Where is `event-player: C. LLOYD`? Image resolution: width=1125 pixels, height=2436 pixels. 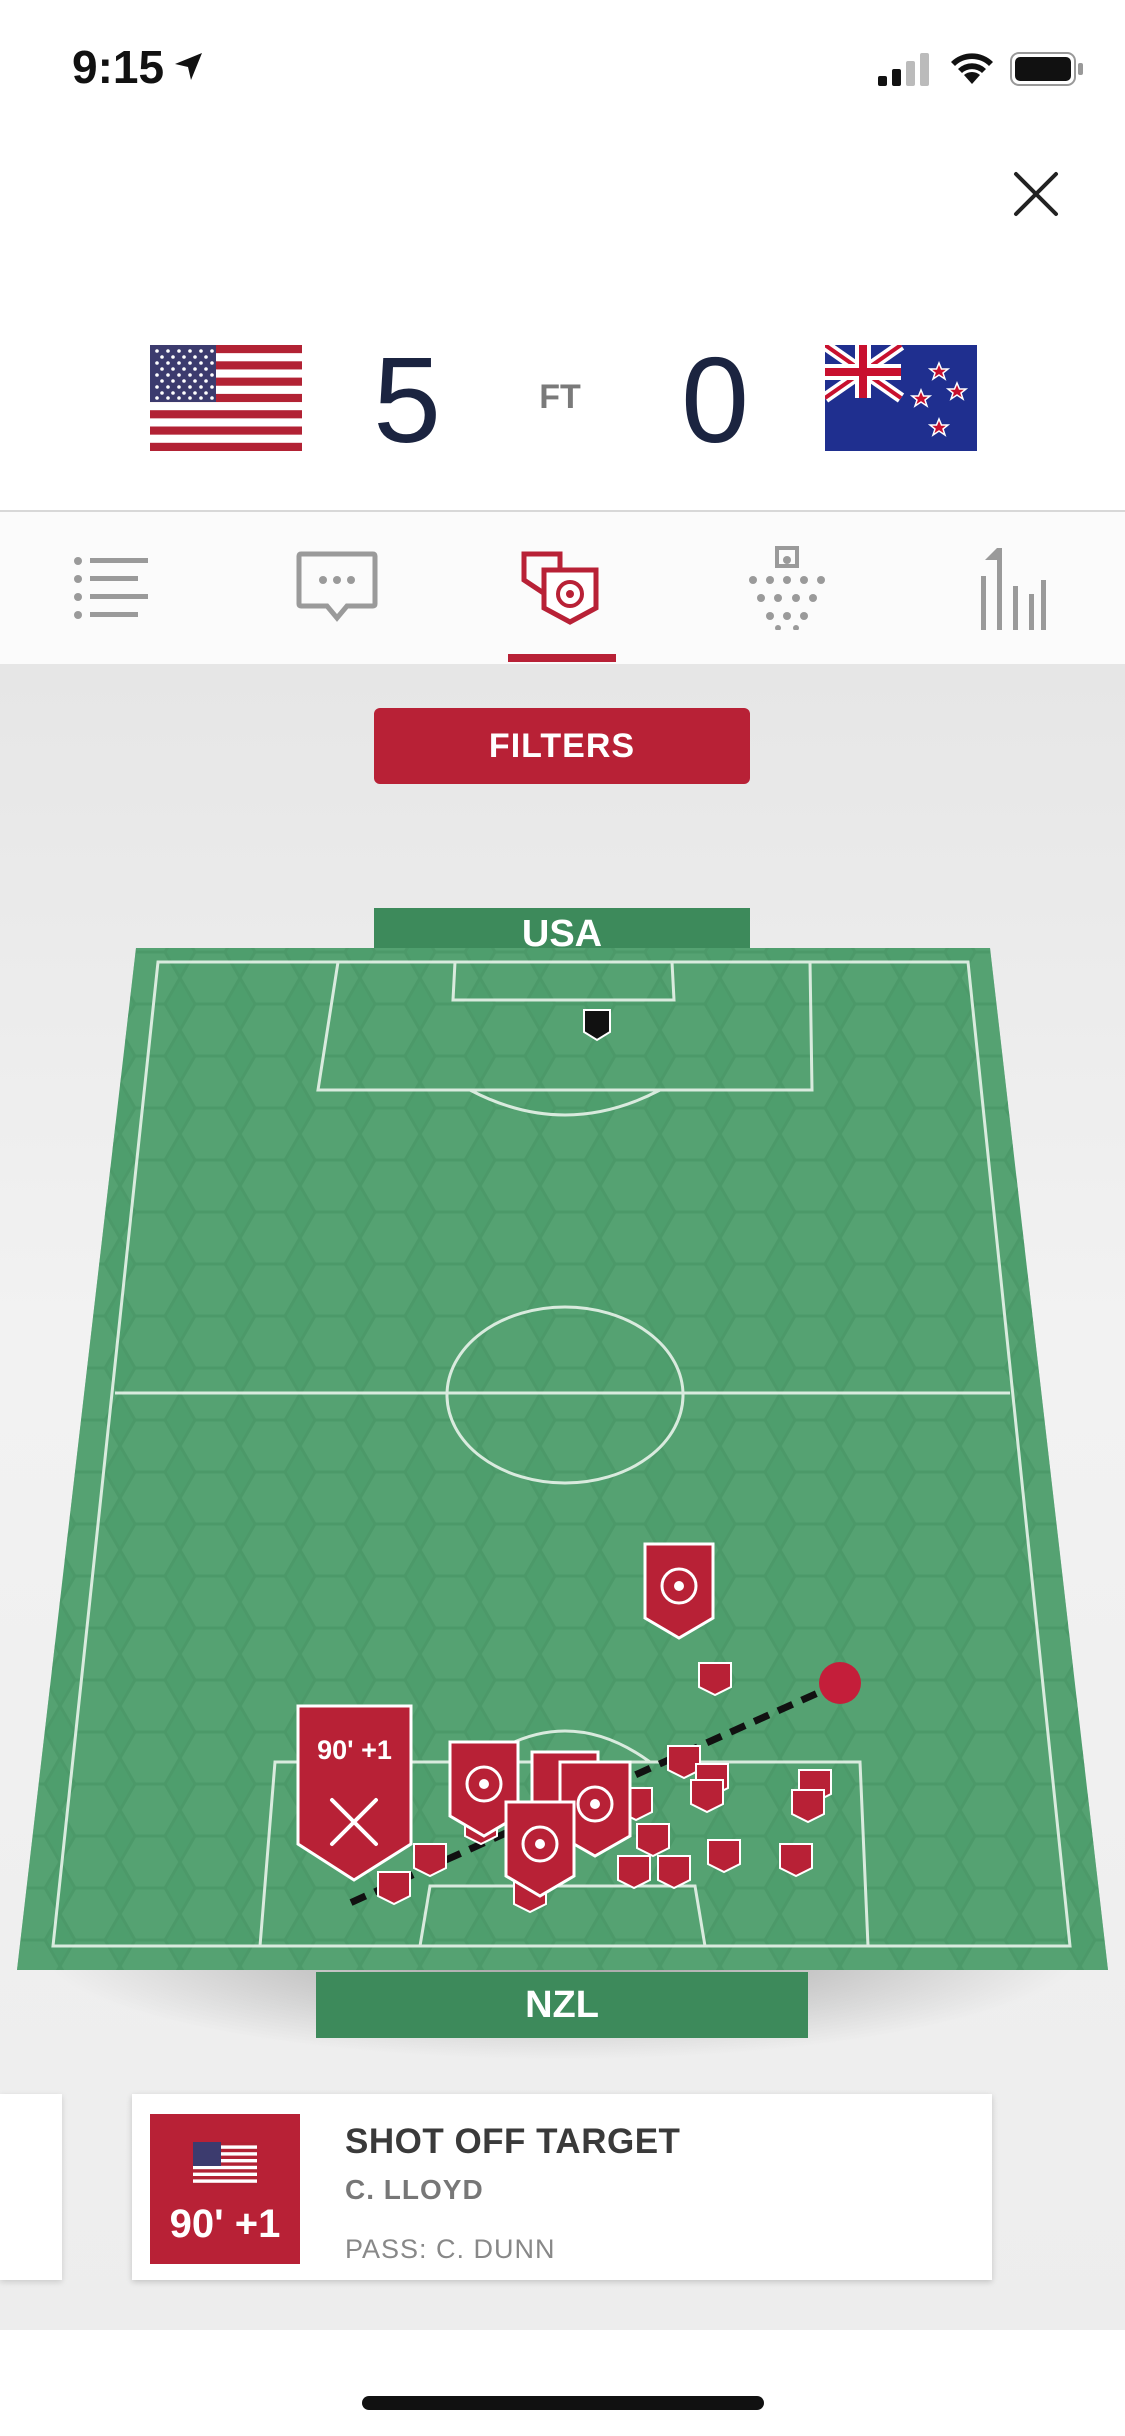
event-player: C. LLOYD is located at coordinates (414, 2189).